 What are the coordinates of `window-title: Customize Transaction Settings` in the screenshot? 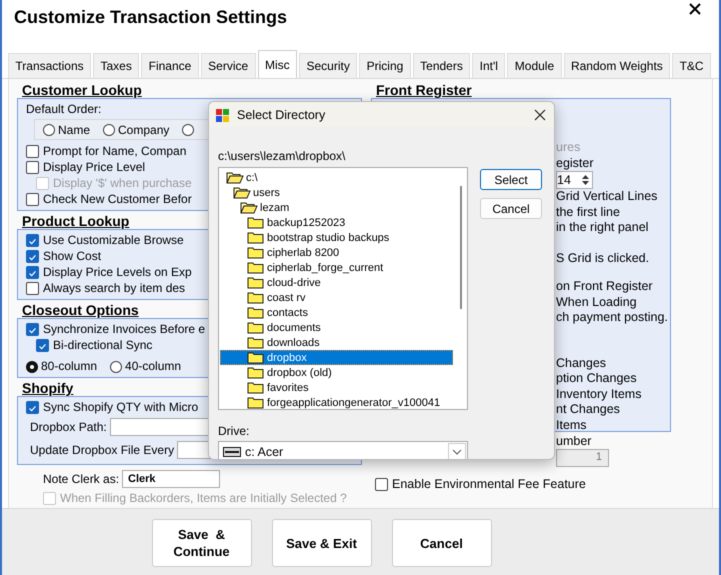 It's located at (151, 17).